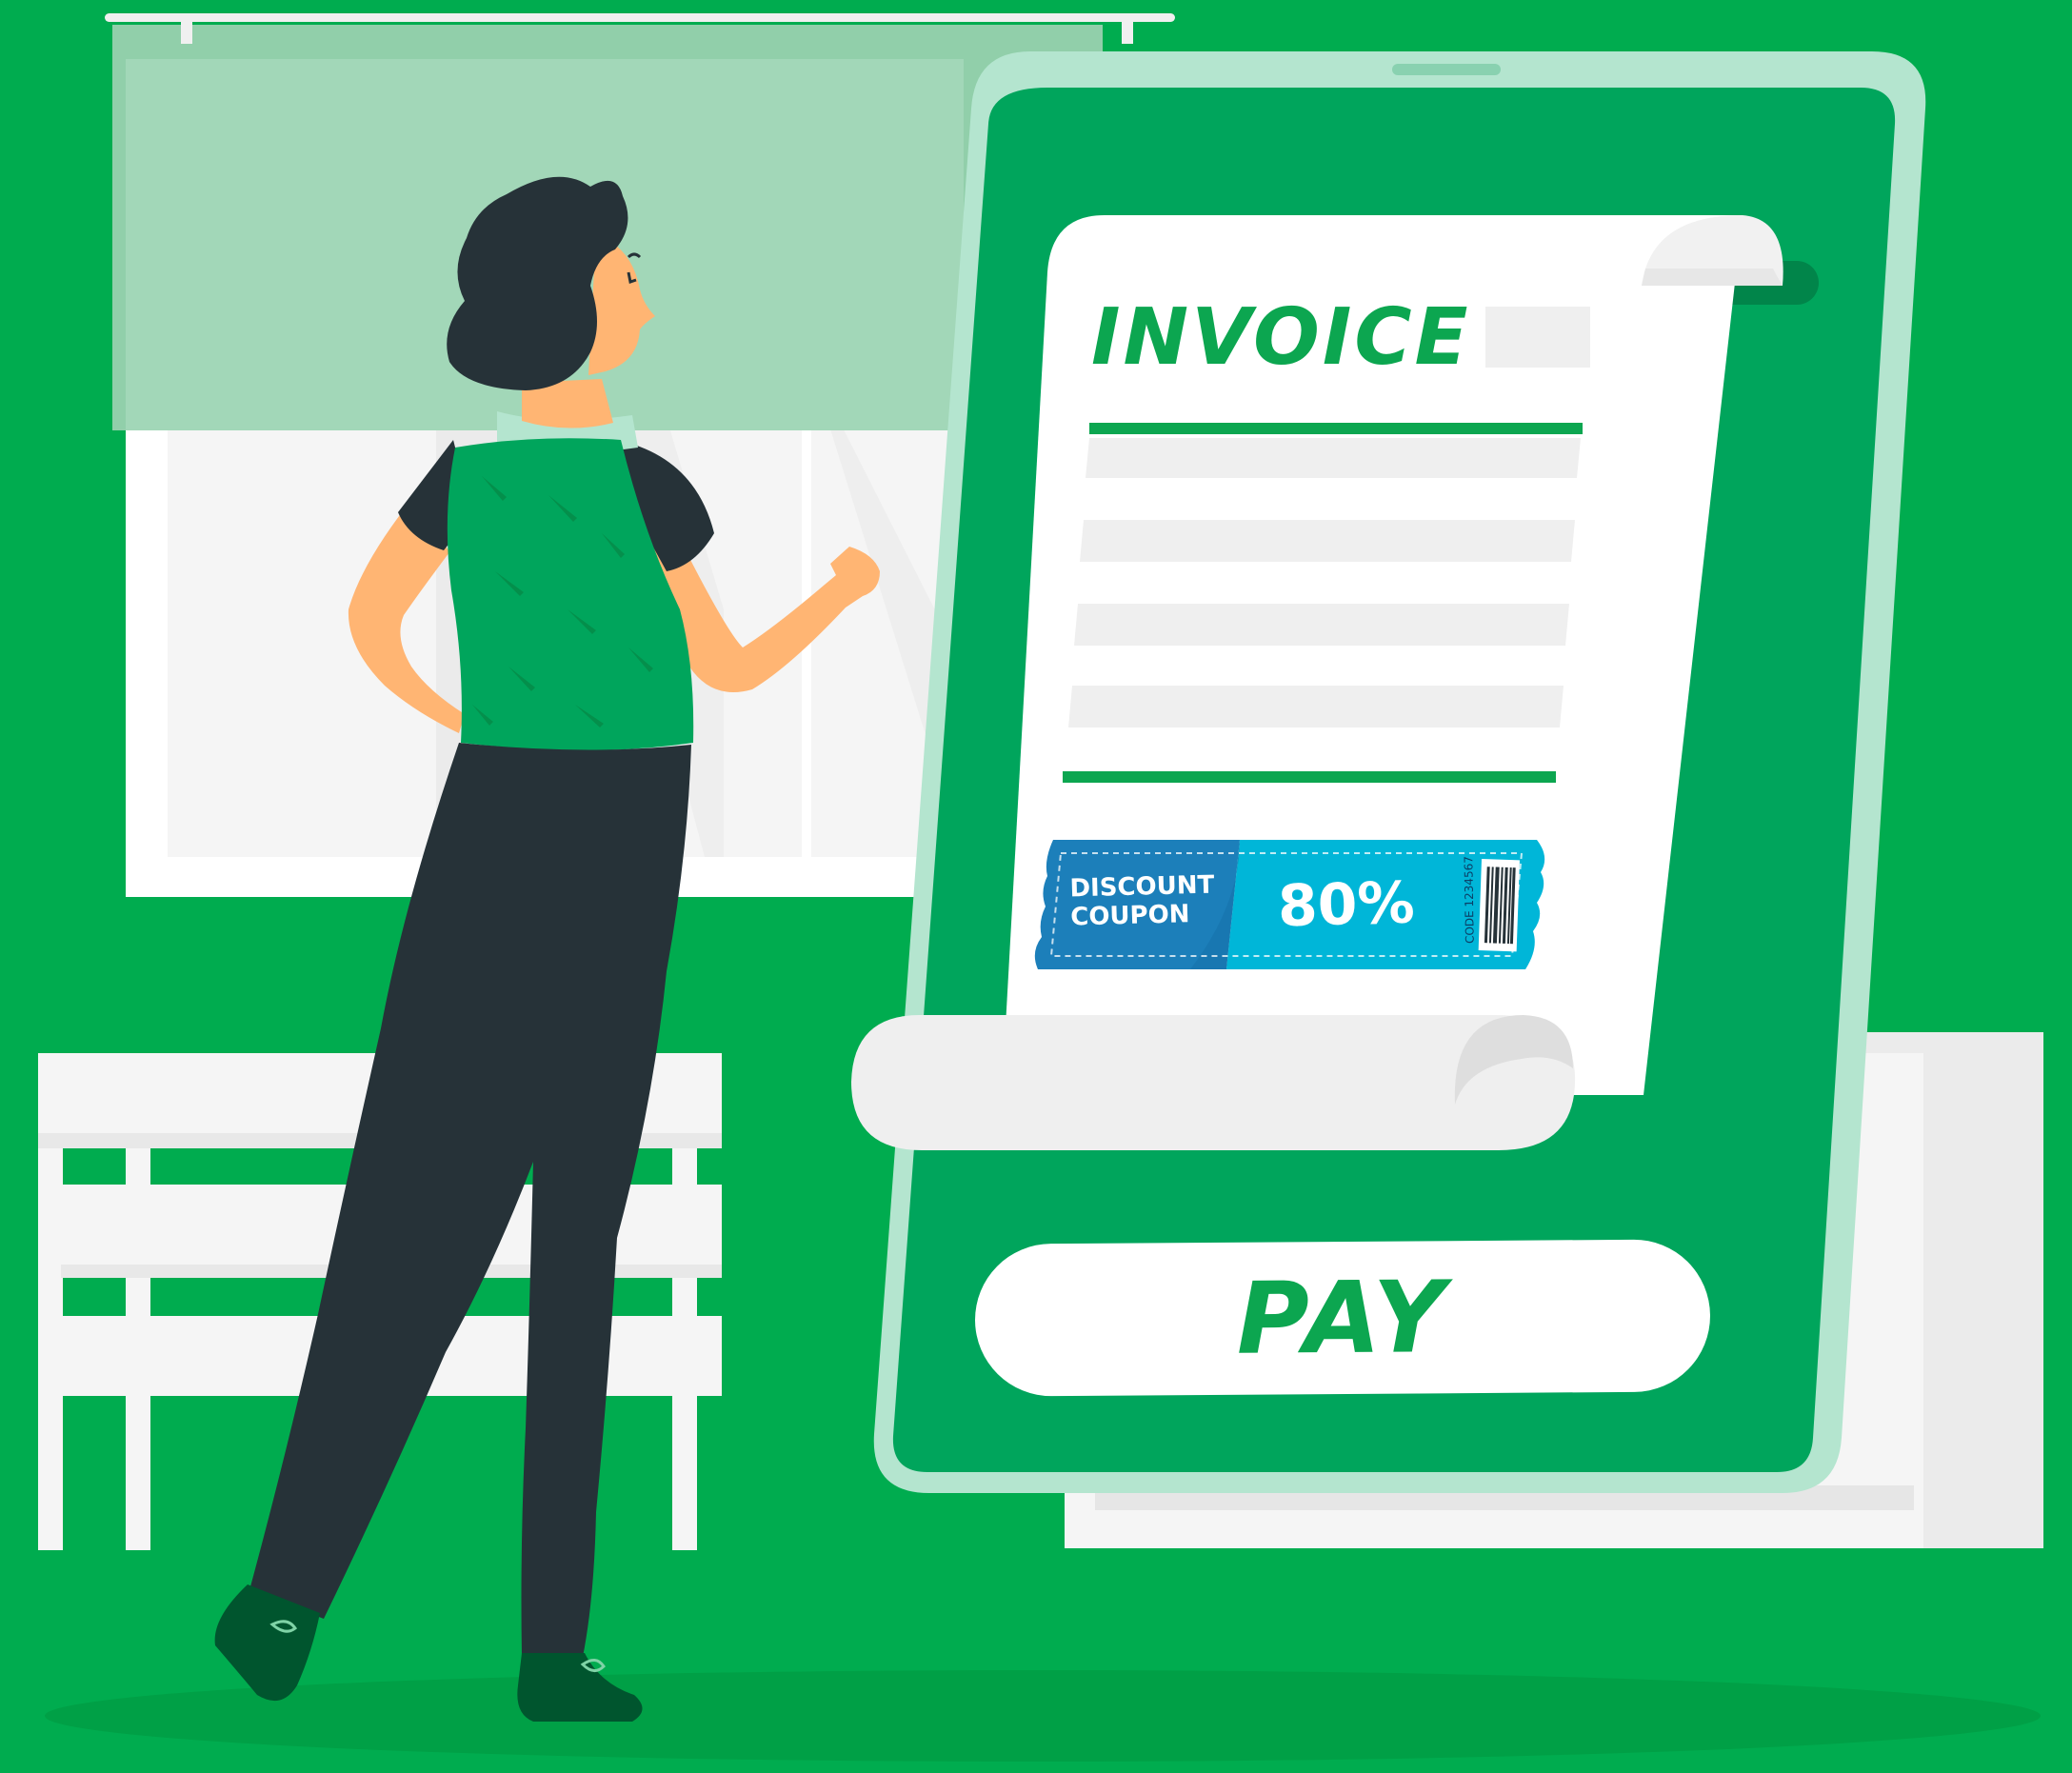  I want to click on coupon-label: DISCOUNT COUPON, so click(1160, 906).